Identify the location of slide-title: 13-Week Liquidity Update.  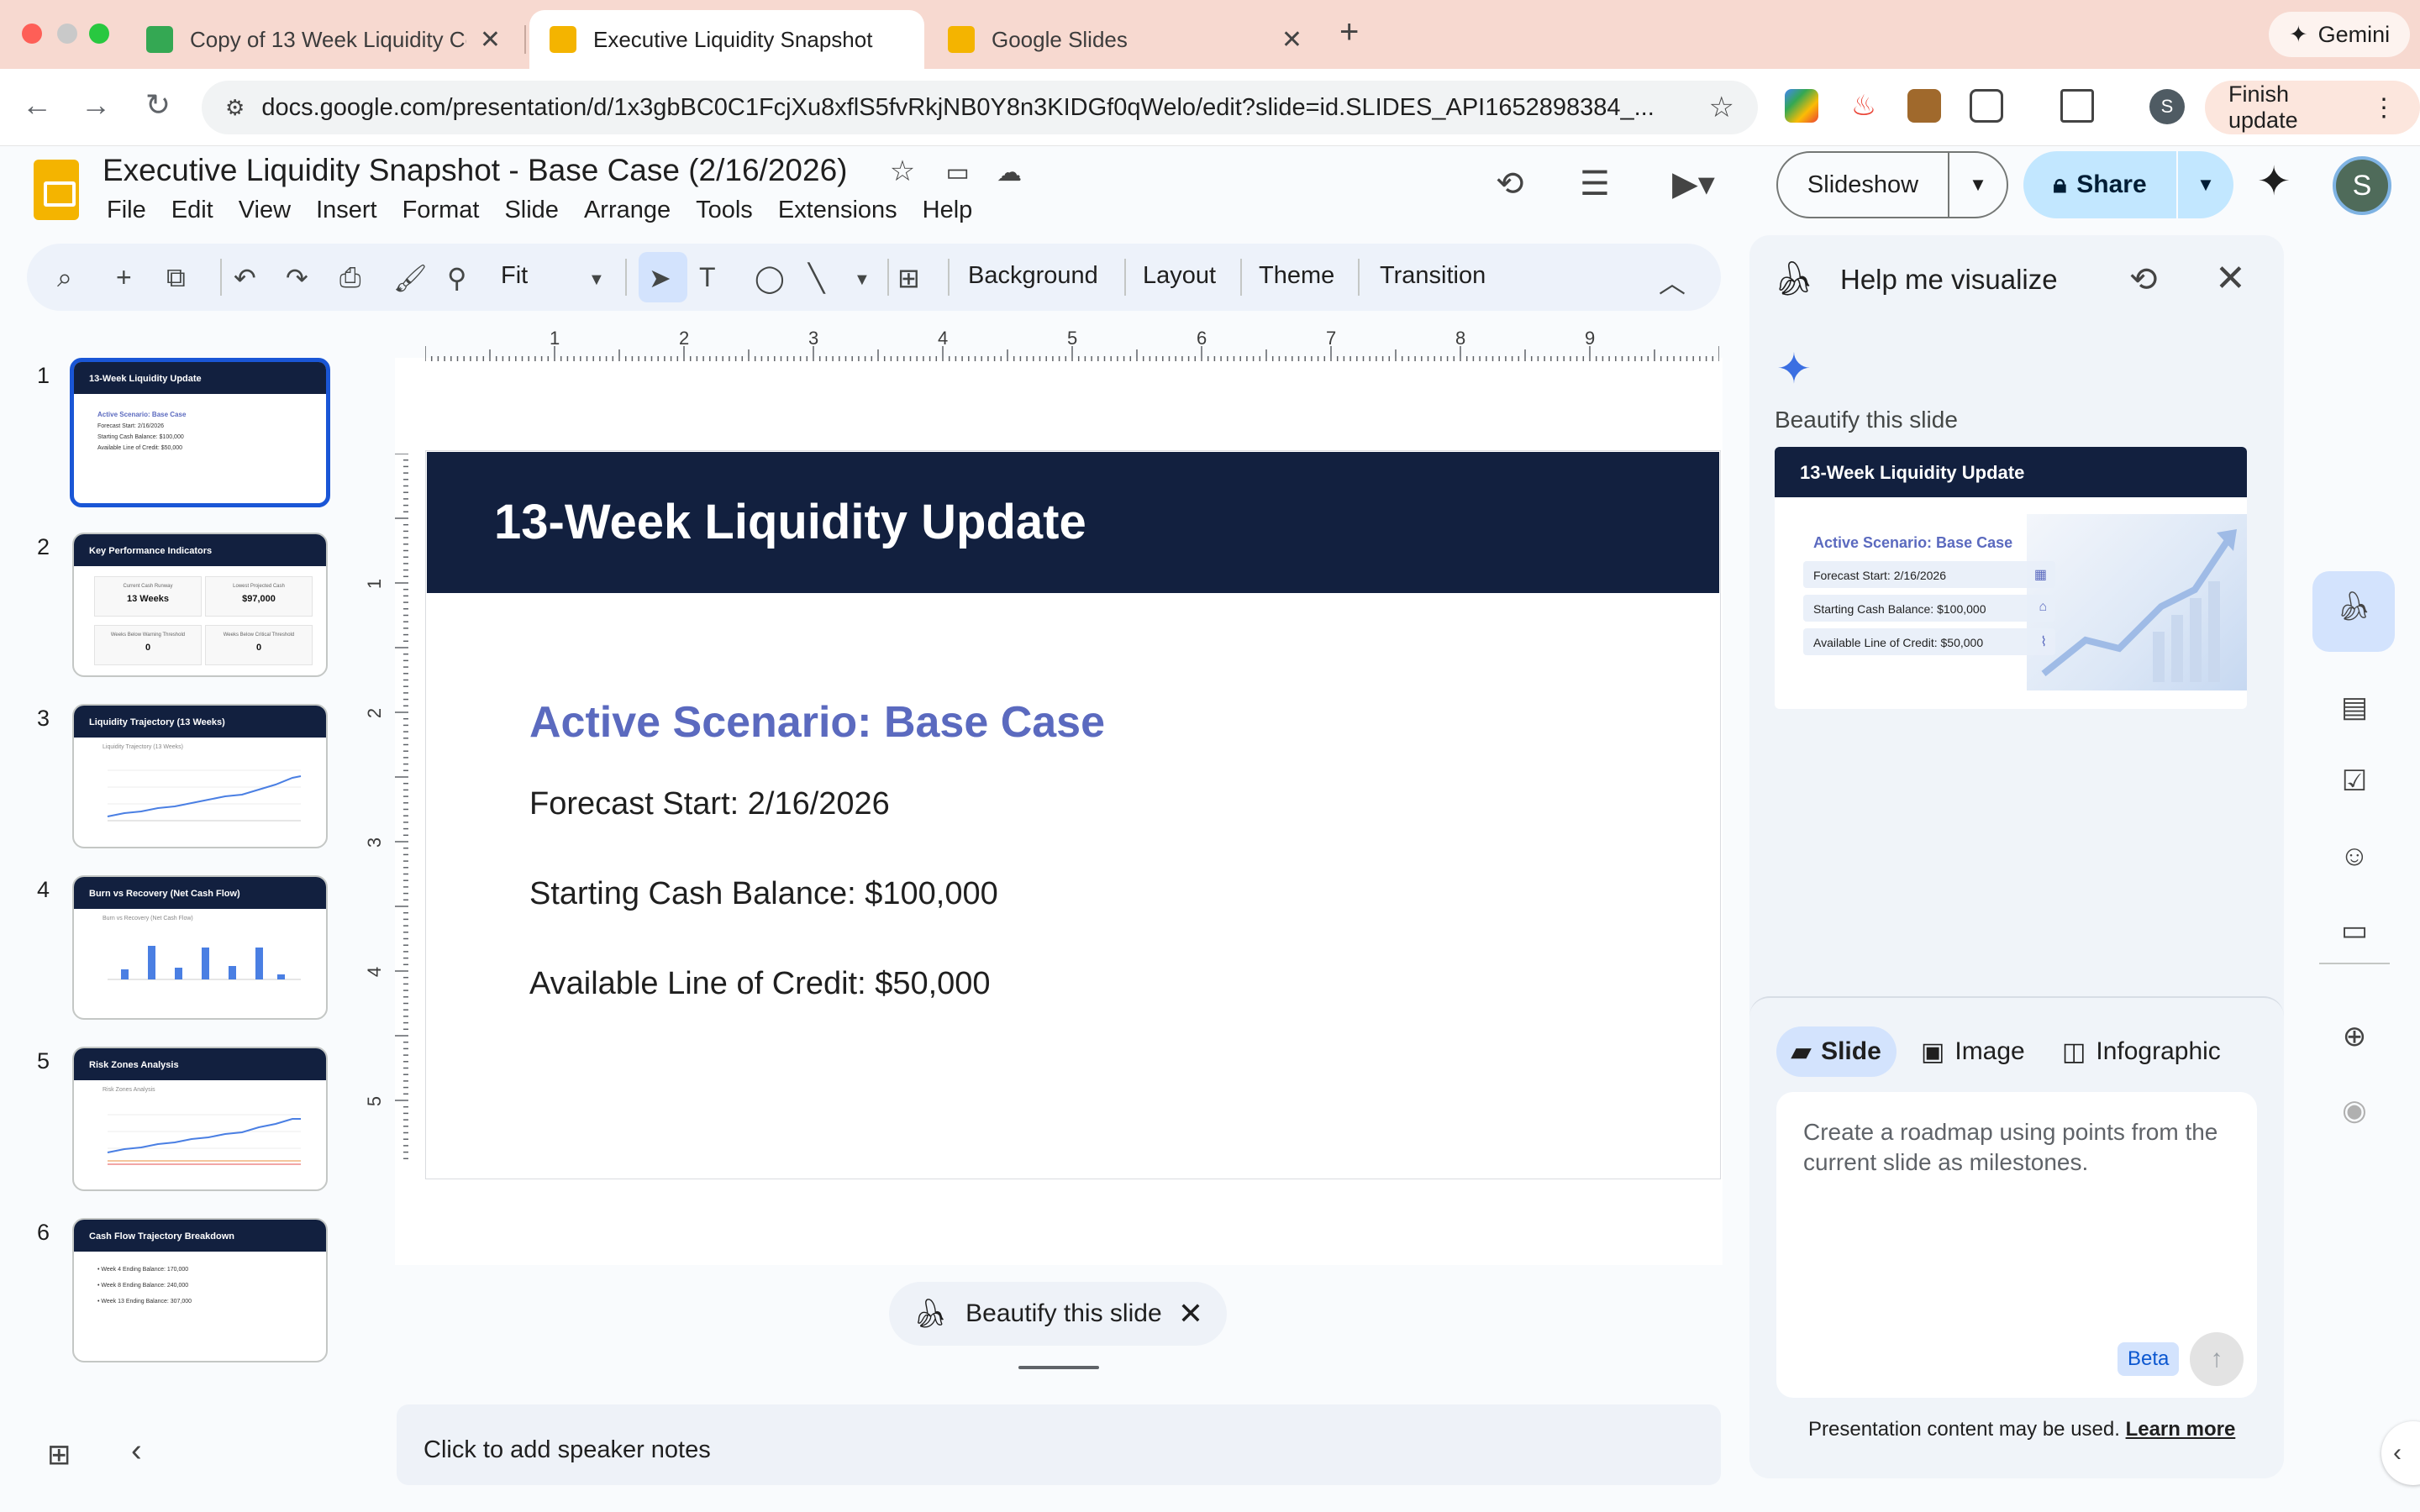
(790, 522).